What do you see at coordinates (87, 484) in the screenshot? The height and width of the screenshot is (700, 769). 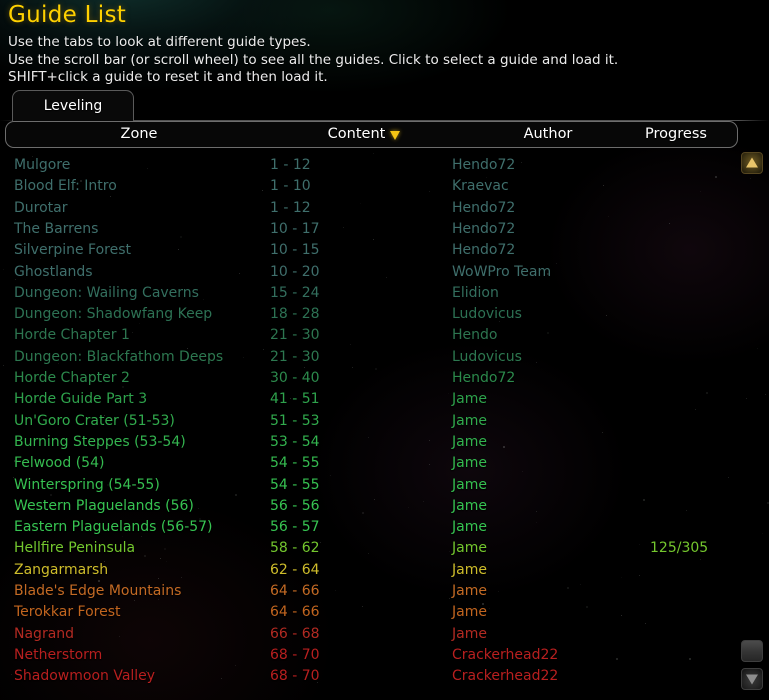 I see `cell-zone: Winterspring (54-55)` at bounding box center [87, 484].